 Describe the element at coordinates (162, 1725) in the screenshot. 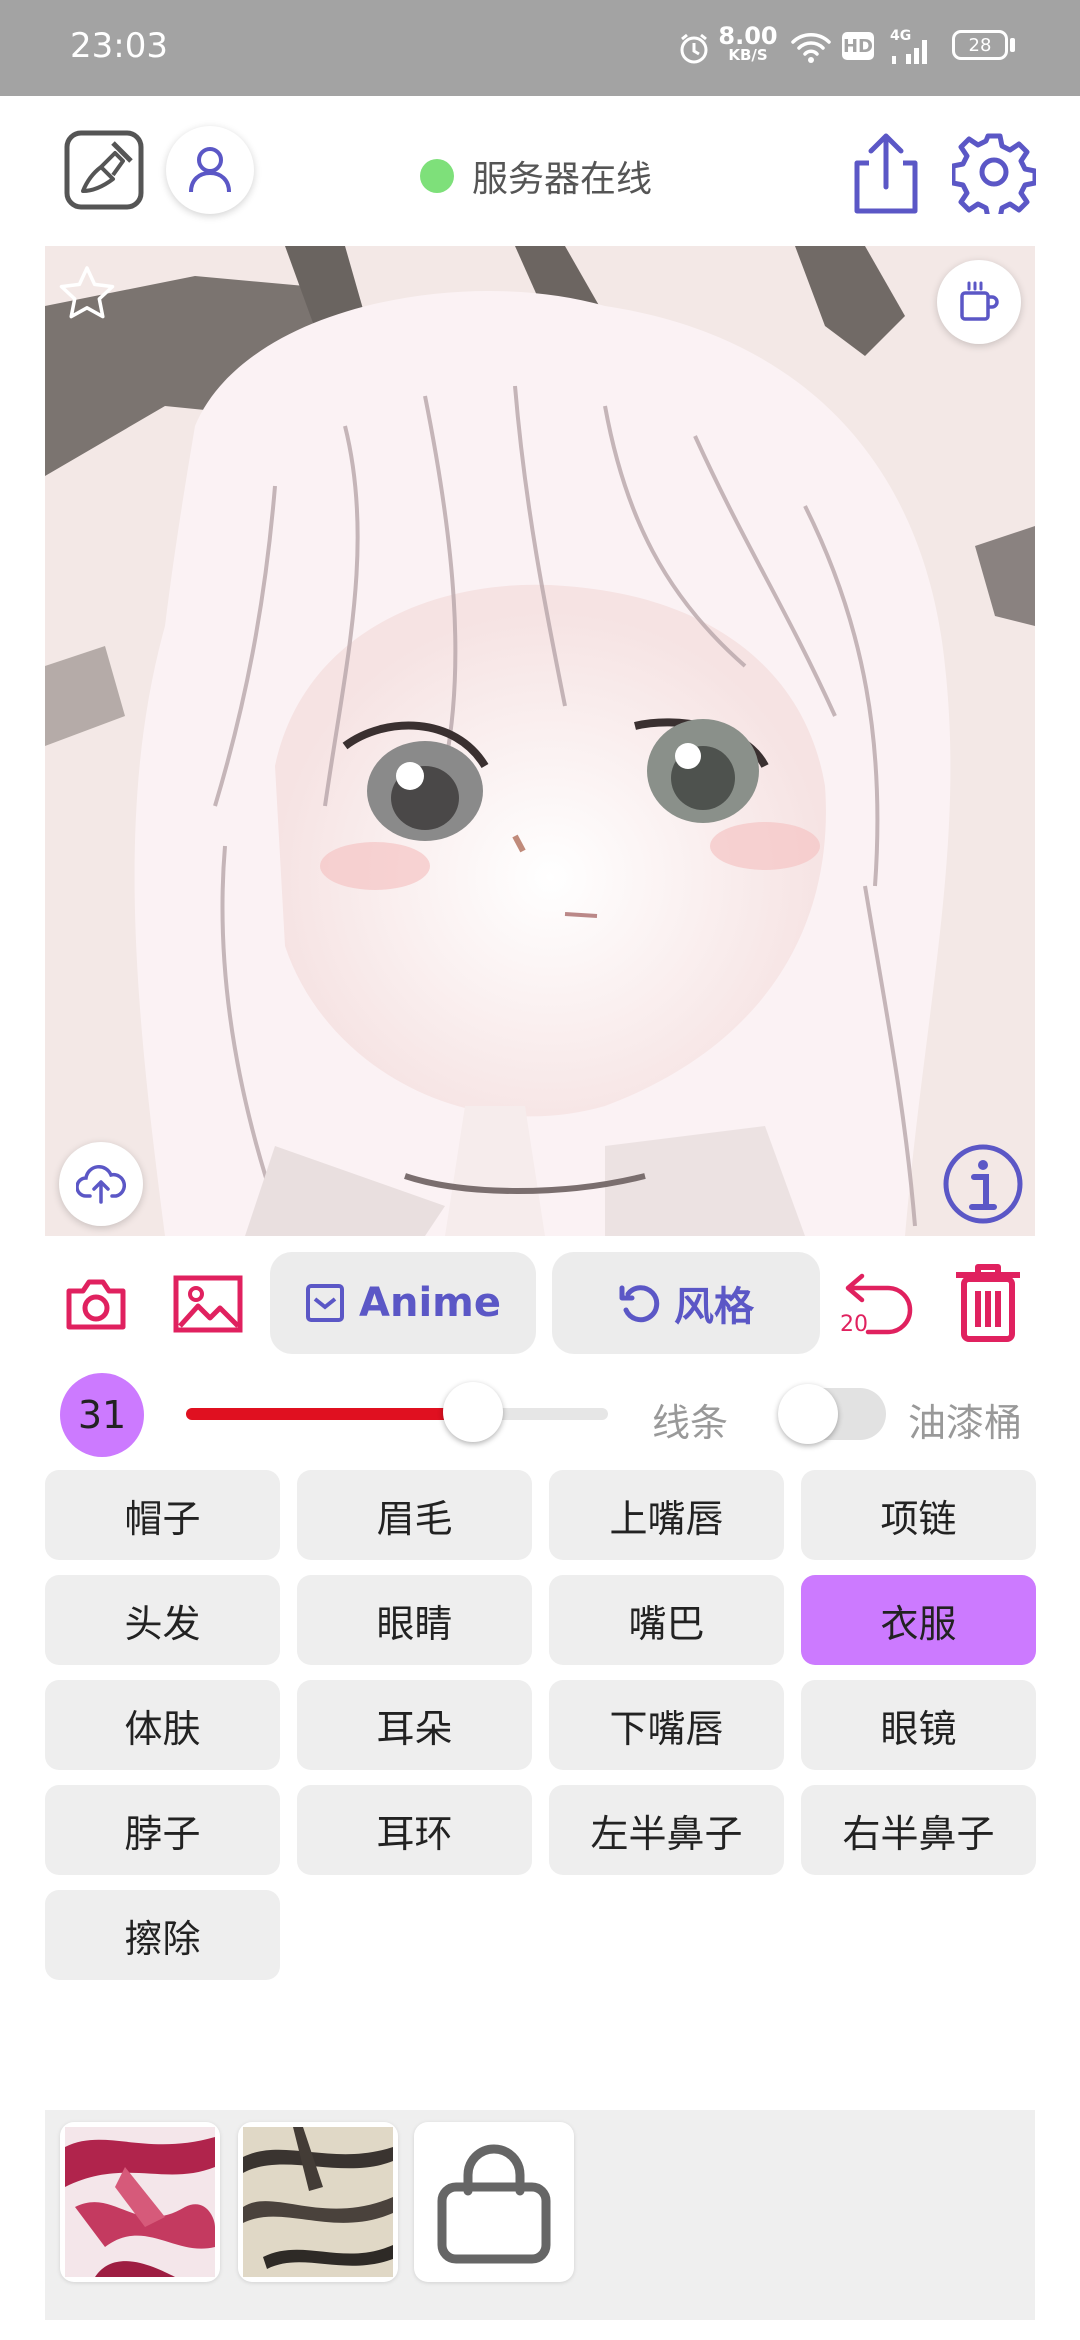

I see `label-button: 体肤` at that location.